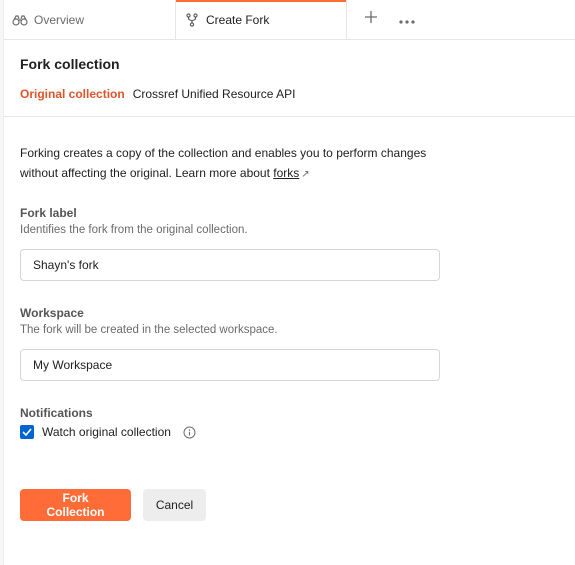 This screenshot has height=565, width=575. I want to click on tab-create-fork: Create Fork, so click(261, 19).